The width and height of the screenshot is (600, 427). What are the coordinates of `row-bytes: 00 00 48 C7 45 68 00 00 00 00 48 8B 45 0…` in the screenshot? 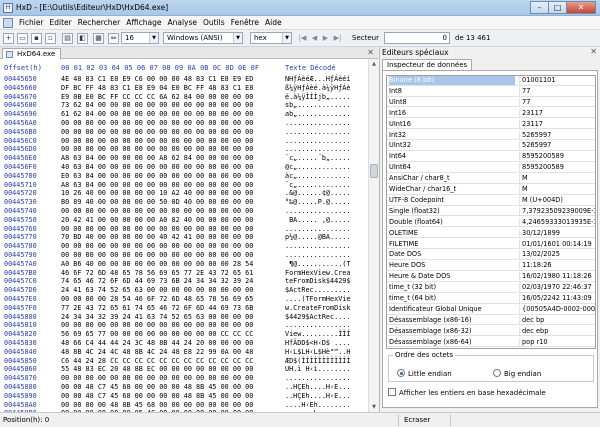 It's located at (157, 396).